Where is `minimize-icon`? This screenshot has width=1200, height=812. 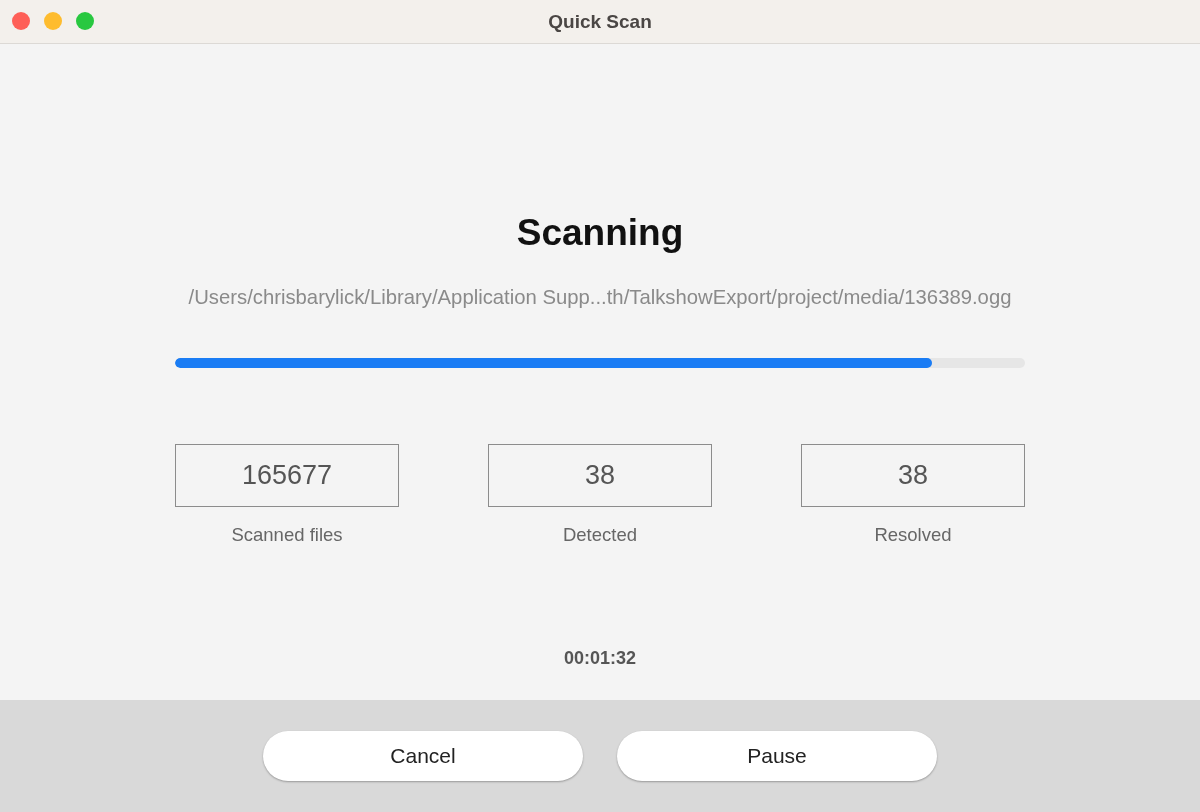 minimize-icon is located at coordinates (53, 21).